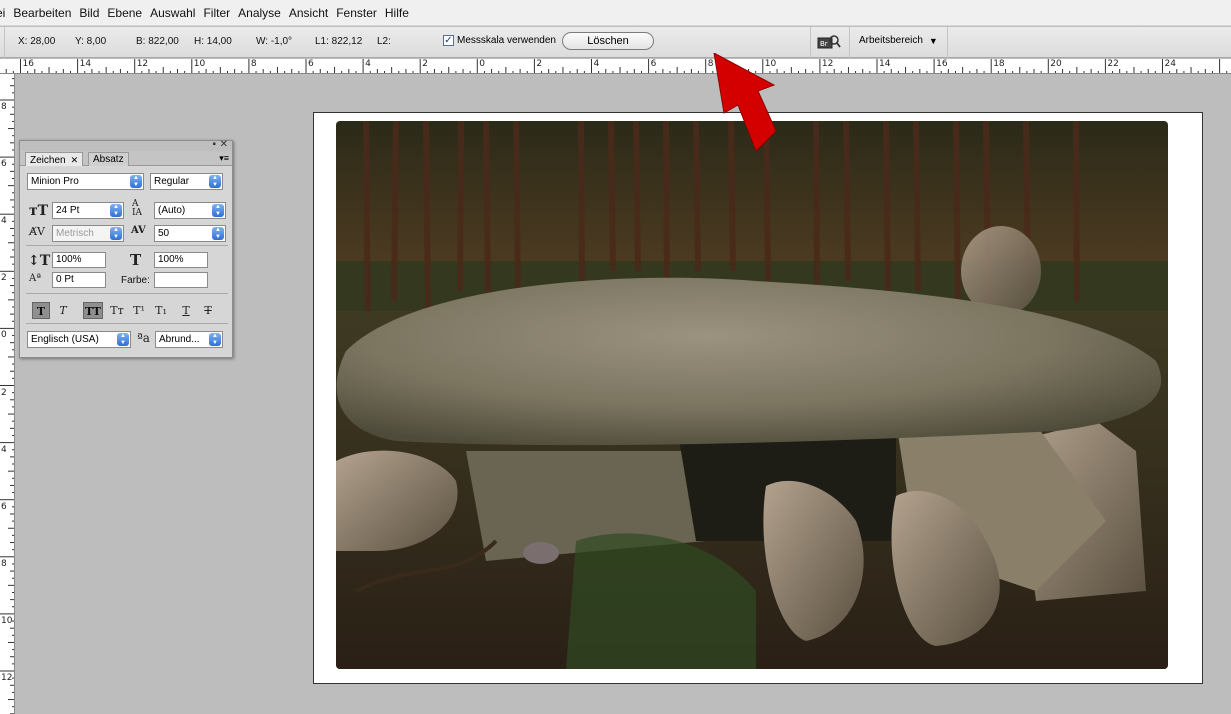 Image resolution: width=1231 pixels, height=714 pixels. I want to click on antialias-select: Abrund... ▲ ▼, so click(189, 339).